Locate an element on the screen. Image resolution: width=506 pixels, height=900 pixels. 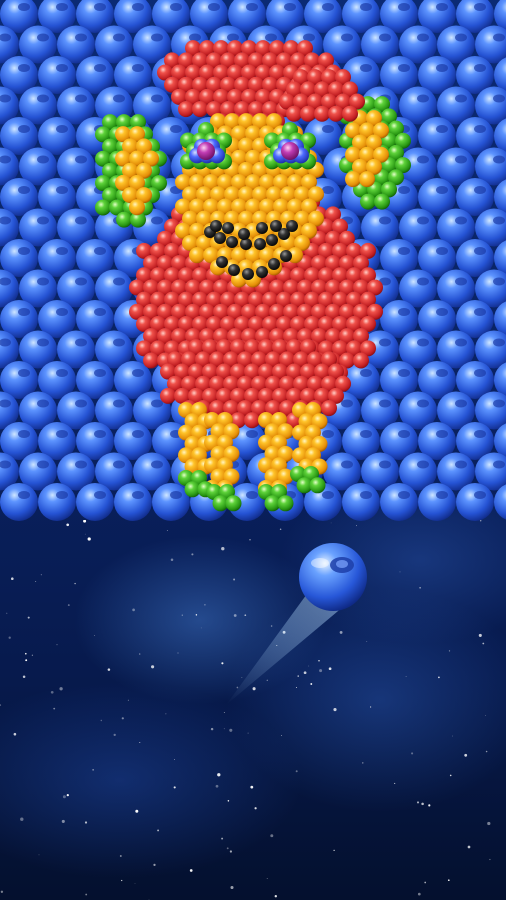
body-bubble is located at coordinates (361, 360).